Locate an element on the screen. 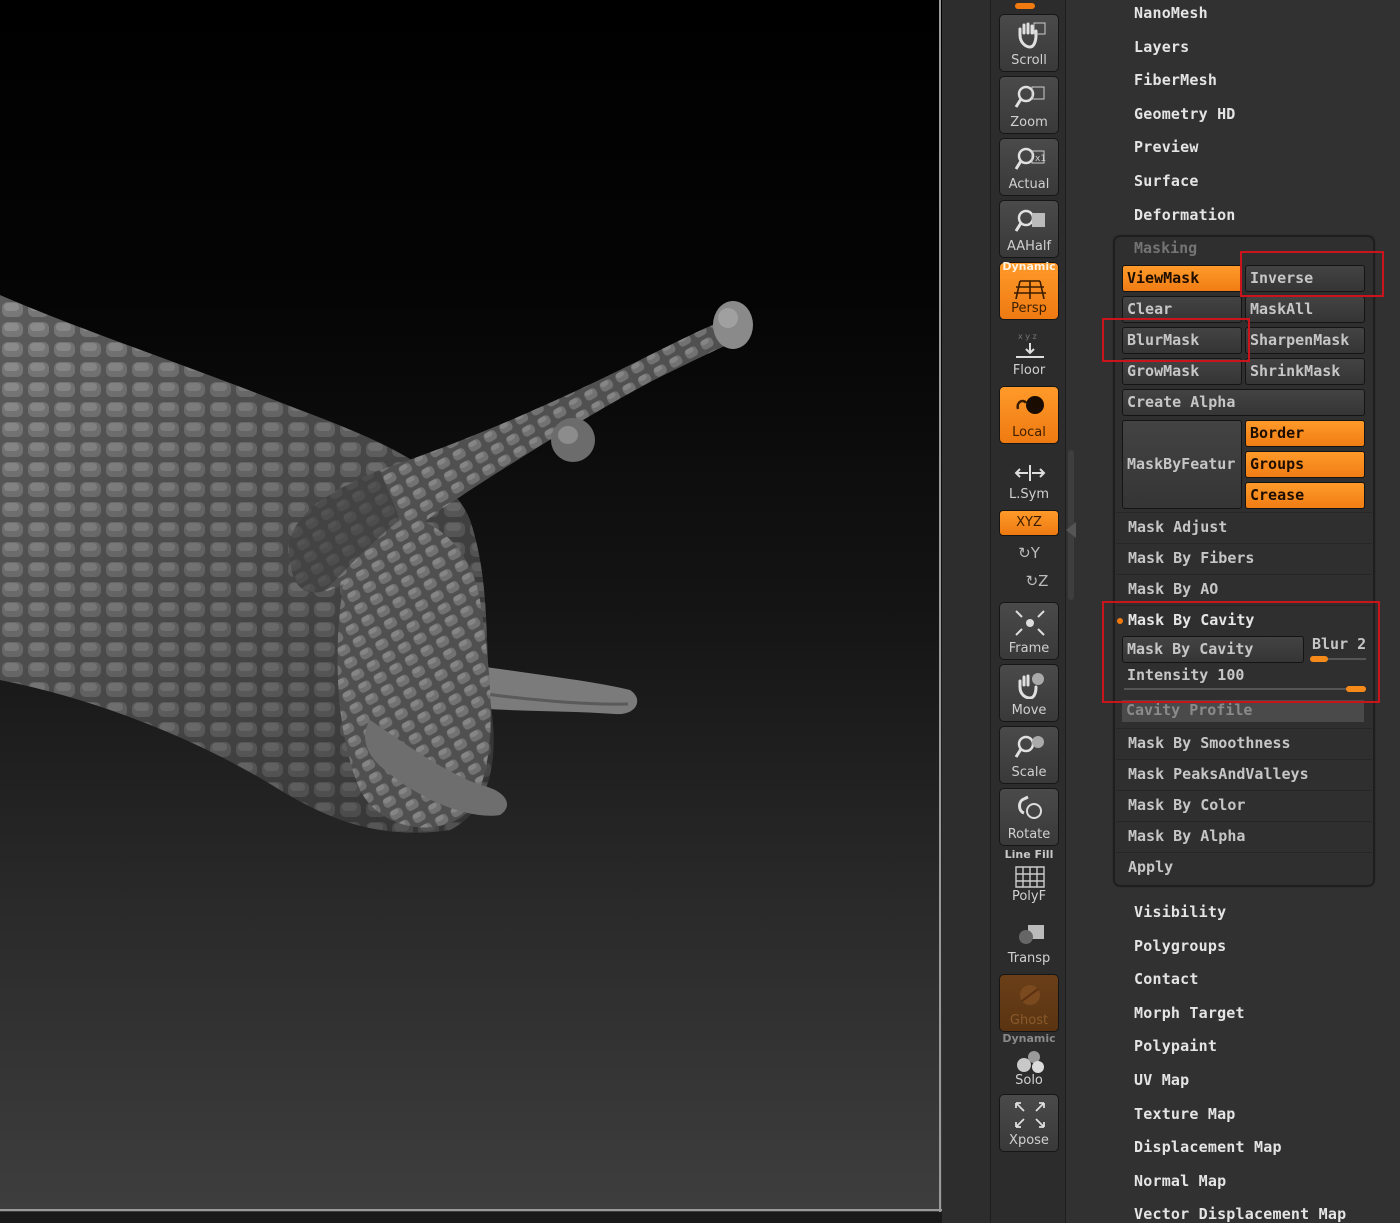 The width and height of the screenshot is (1400, 1223). subpalette-surface: Surface is located at coordinates (1166, 181).